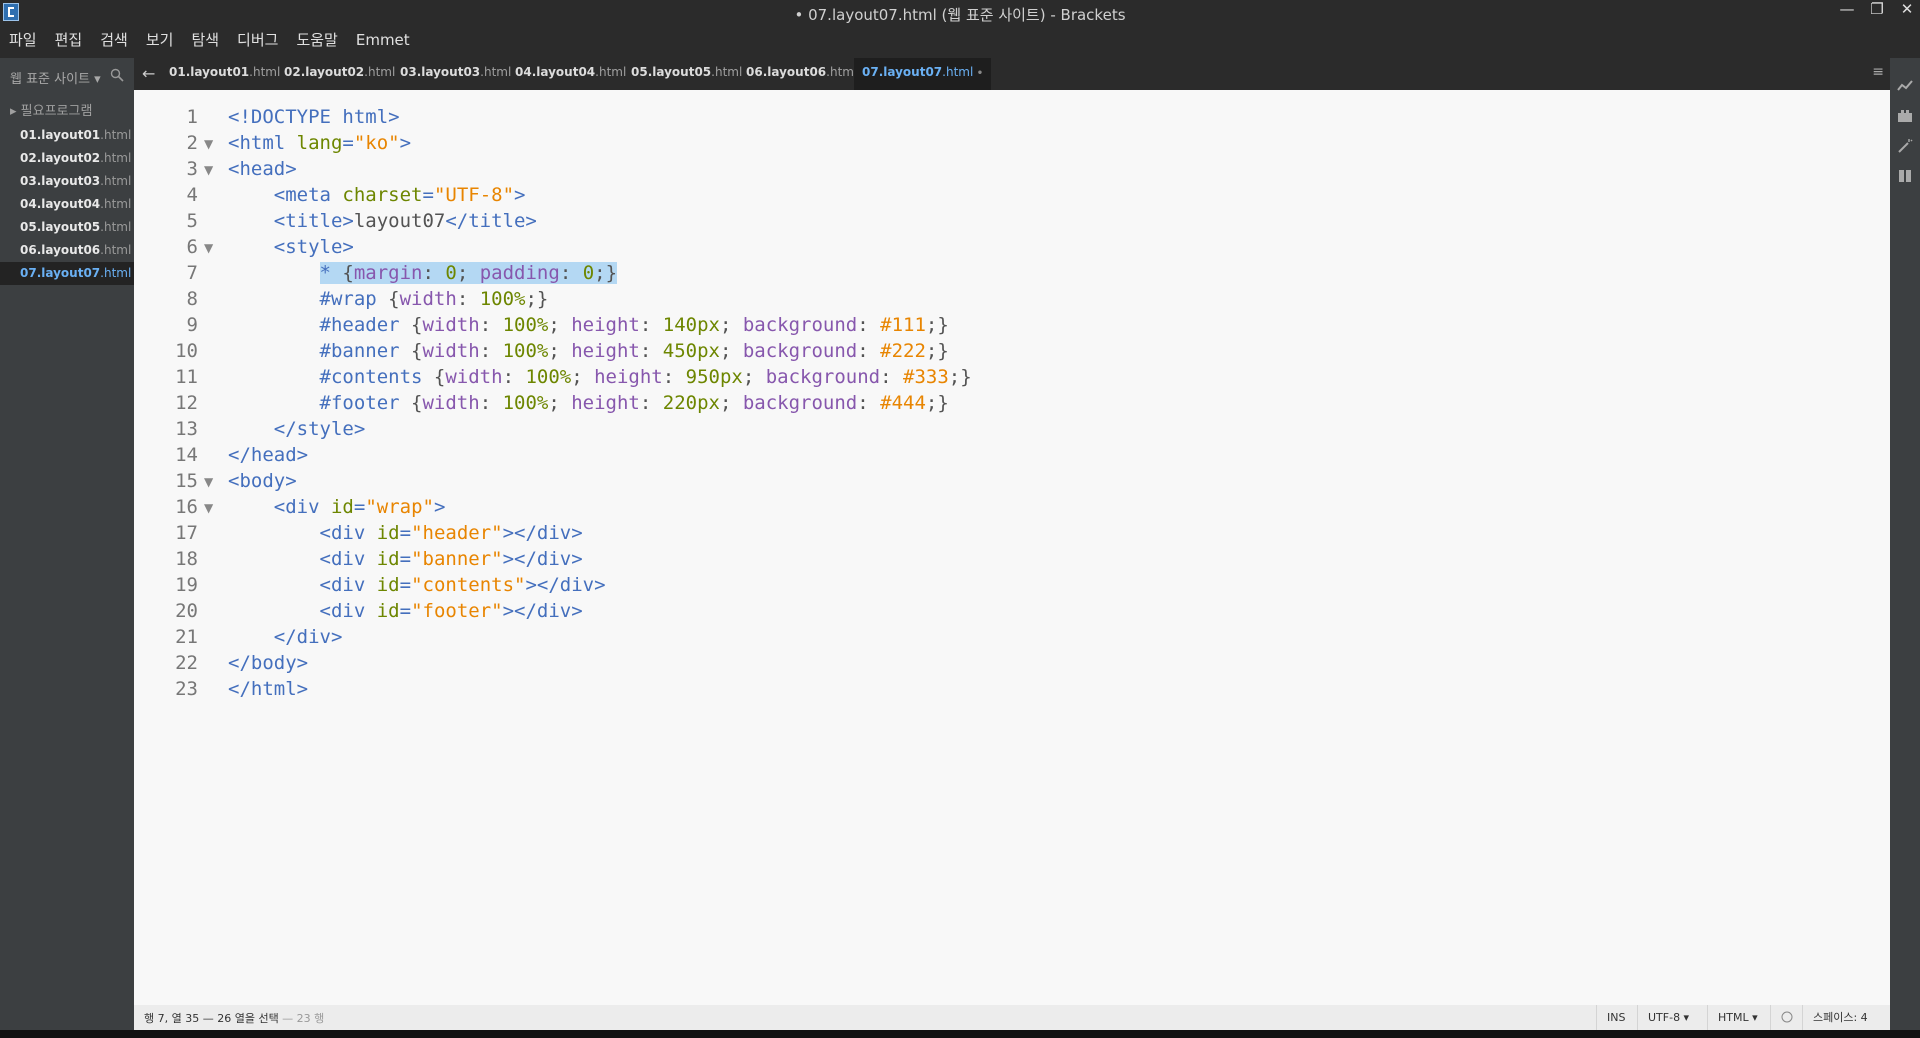  I want to click on file-name: 06.layout06, so click(60, 250).